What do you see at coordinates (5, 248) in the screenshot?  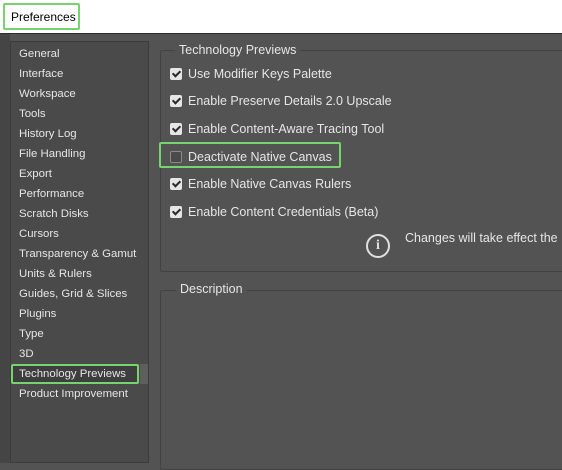 I see `window-edge` at bounding box center [5, 248].